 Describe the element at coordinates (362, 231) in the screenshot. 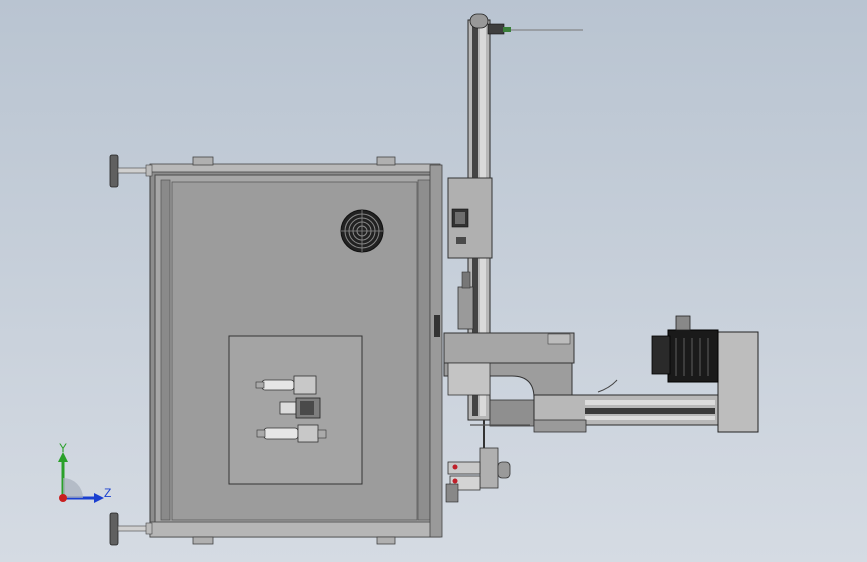

I see `fan-grille` at that location.